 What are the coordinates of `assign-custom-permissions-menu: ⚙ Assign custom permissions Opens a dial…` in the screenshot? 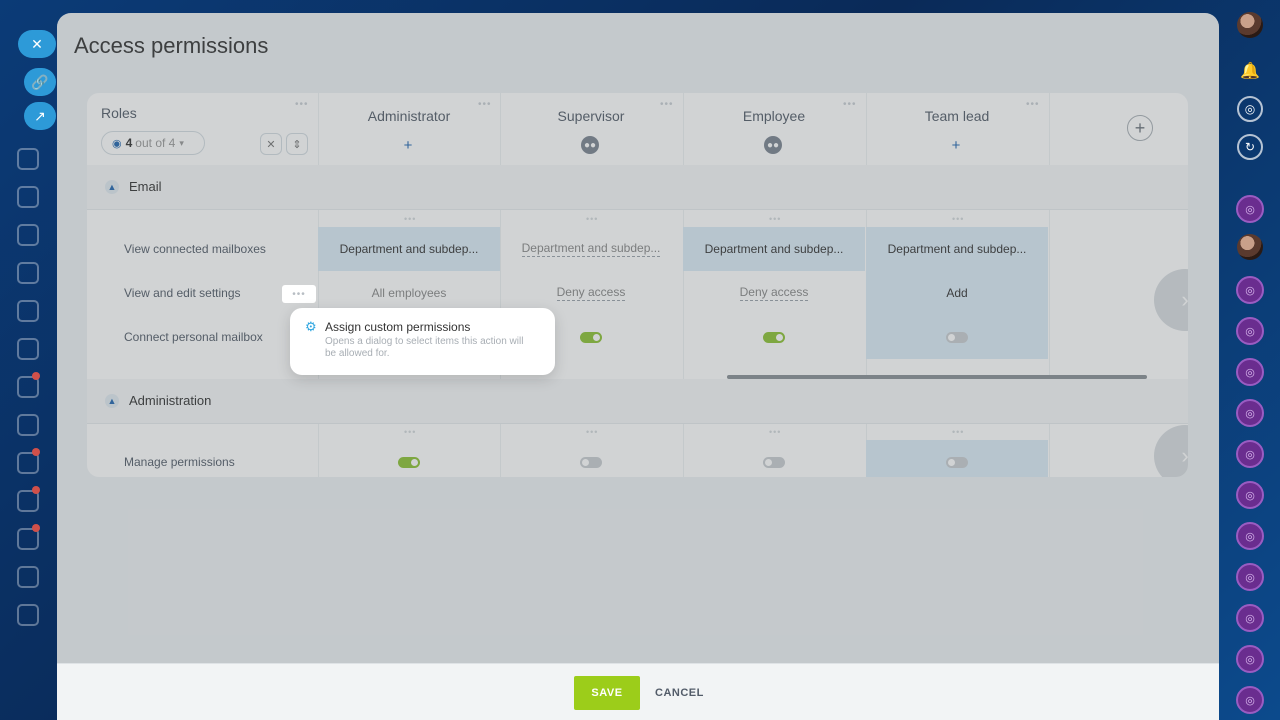 It's located at (422, 341).